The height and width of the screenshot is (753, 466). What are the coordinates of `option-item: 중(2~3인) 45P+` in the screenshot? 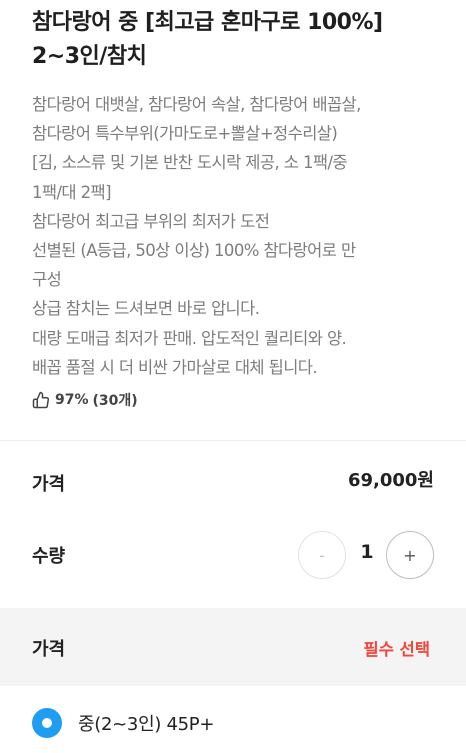 It's located at (123, 723).